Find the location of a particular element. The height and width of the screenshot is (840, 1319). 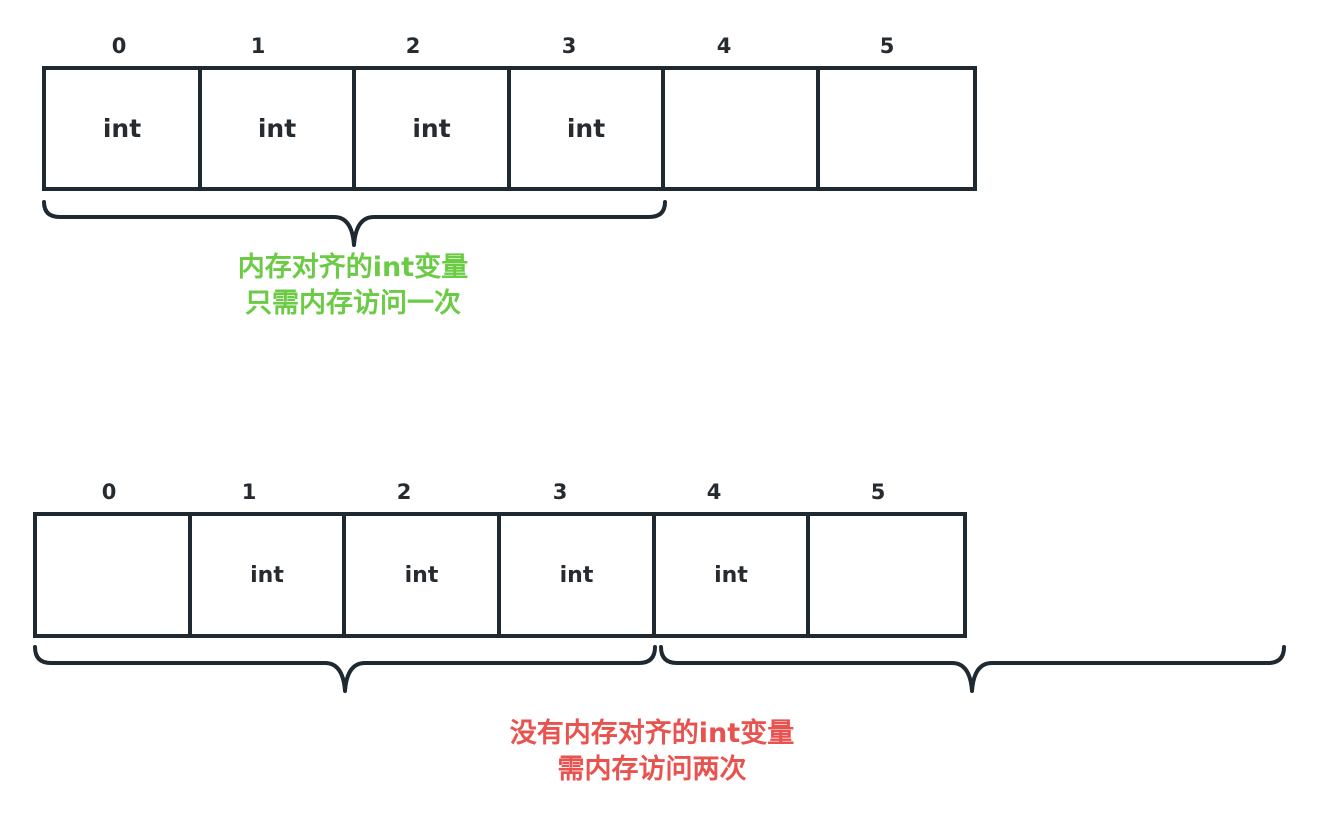

unaligned-brace-right is located at coordinates (972, 669).